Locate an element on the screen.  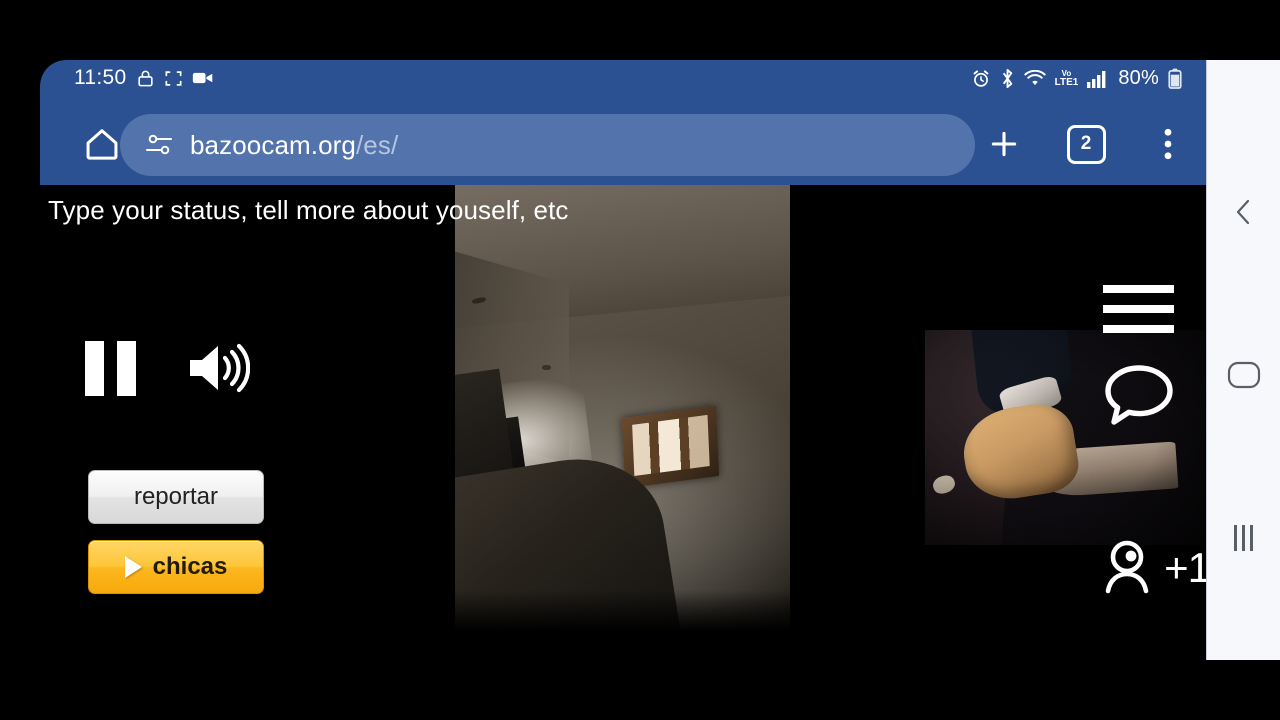
chat-button is located at coordinates (1139, 397).